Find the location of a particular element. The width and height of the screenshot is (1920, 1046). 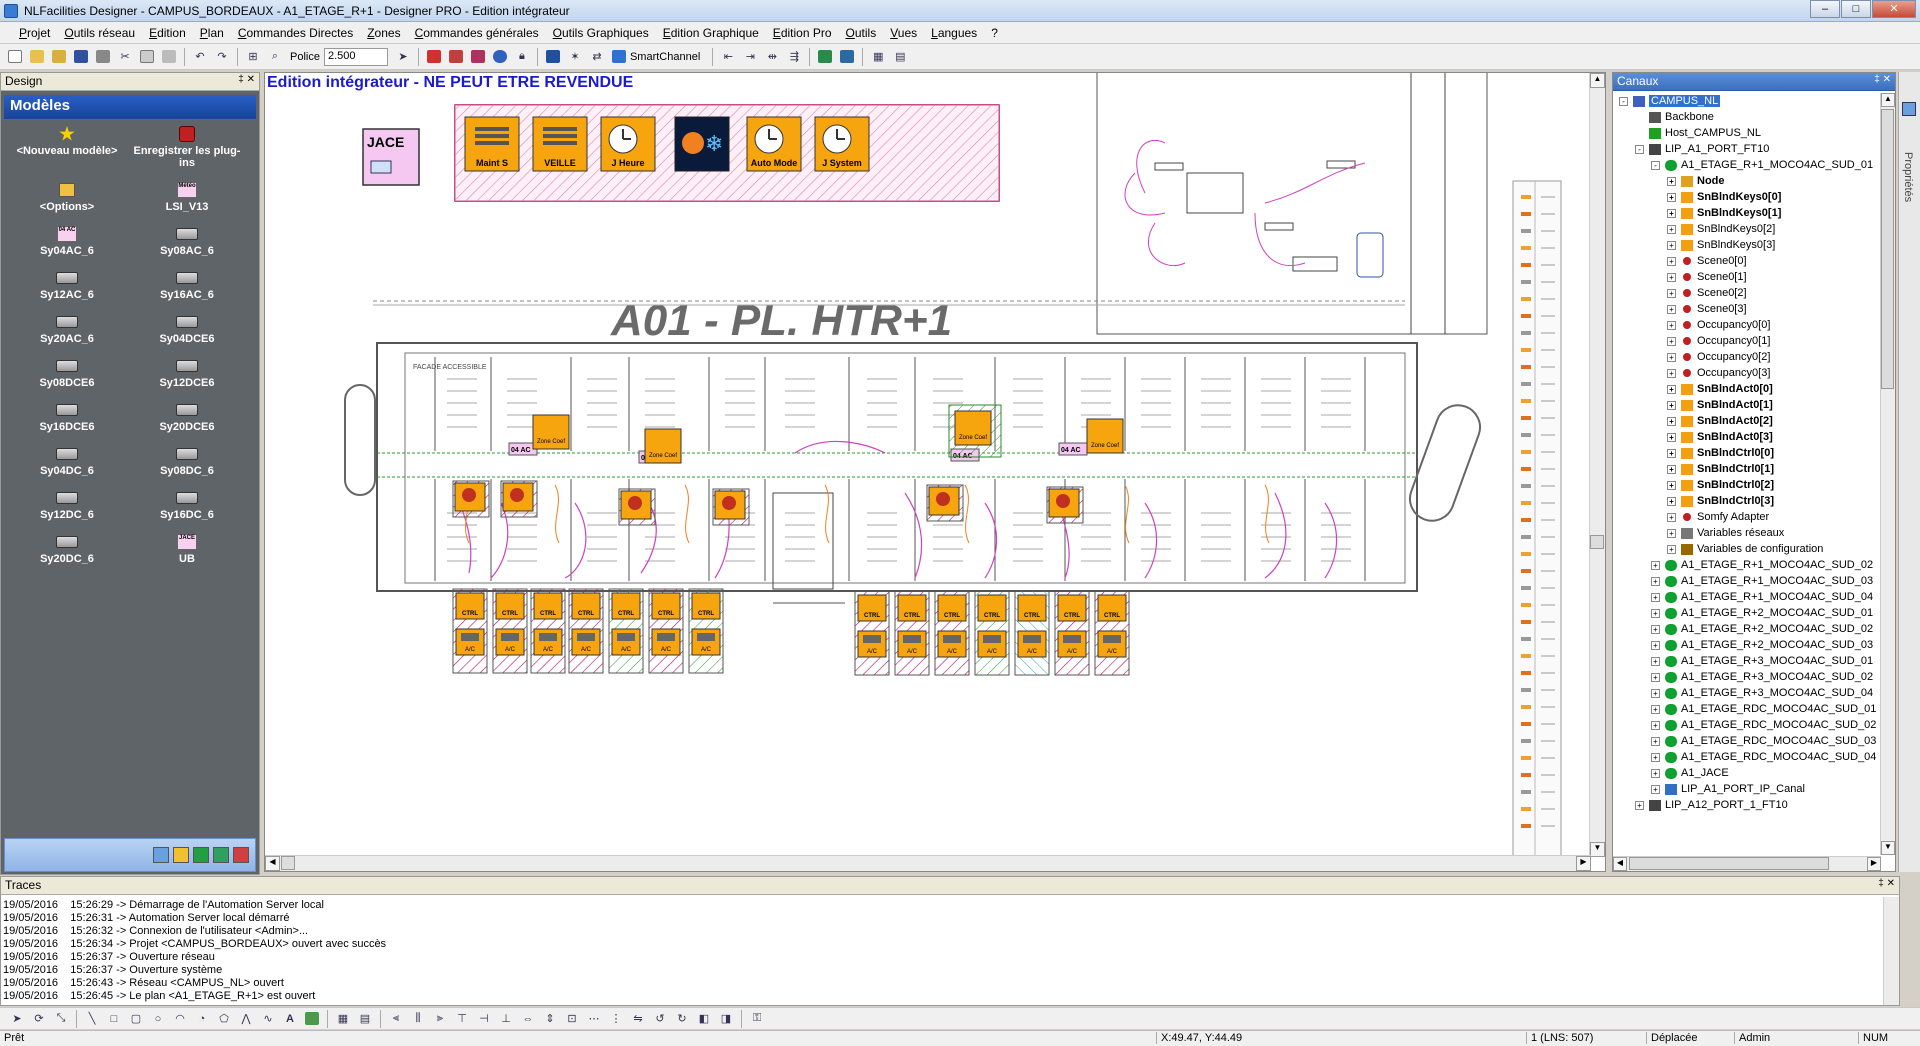

tree-item: + A1_ETAGE_R+1_MOCO4AC_SUD_02 is located at coordinates (1747, 565).